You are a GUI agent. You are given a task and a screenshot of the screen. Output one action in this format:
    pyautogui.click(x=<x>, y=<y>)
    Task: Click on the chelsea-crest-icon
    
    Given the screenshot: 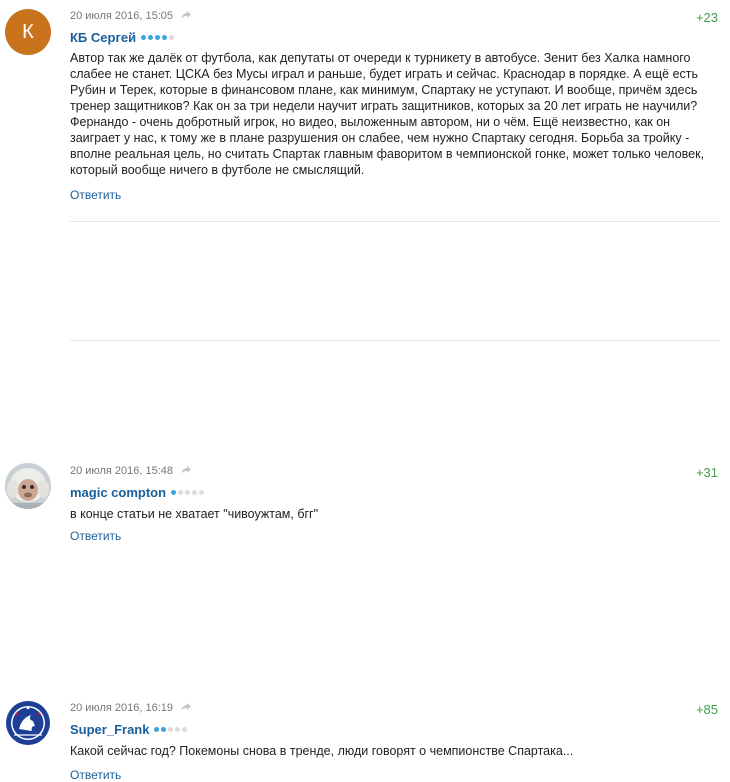 What is the action you would take?
    pyautogui.click(x=28, y=723)
    